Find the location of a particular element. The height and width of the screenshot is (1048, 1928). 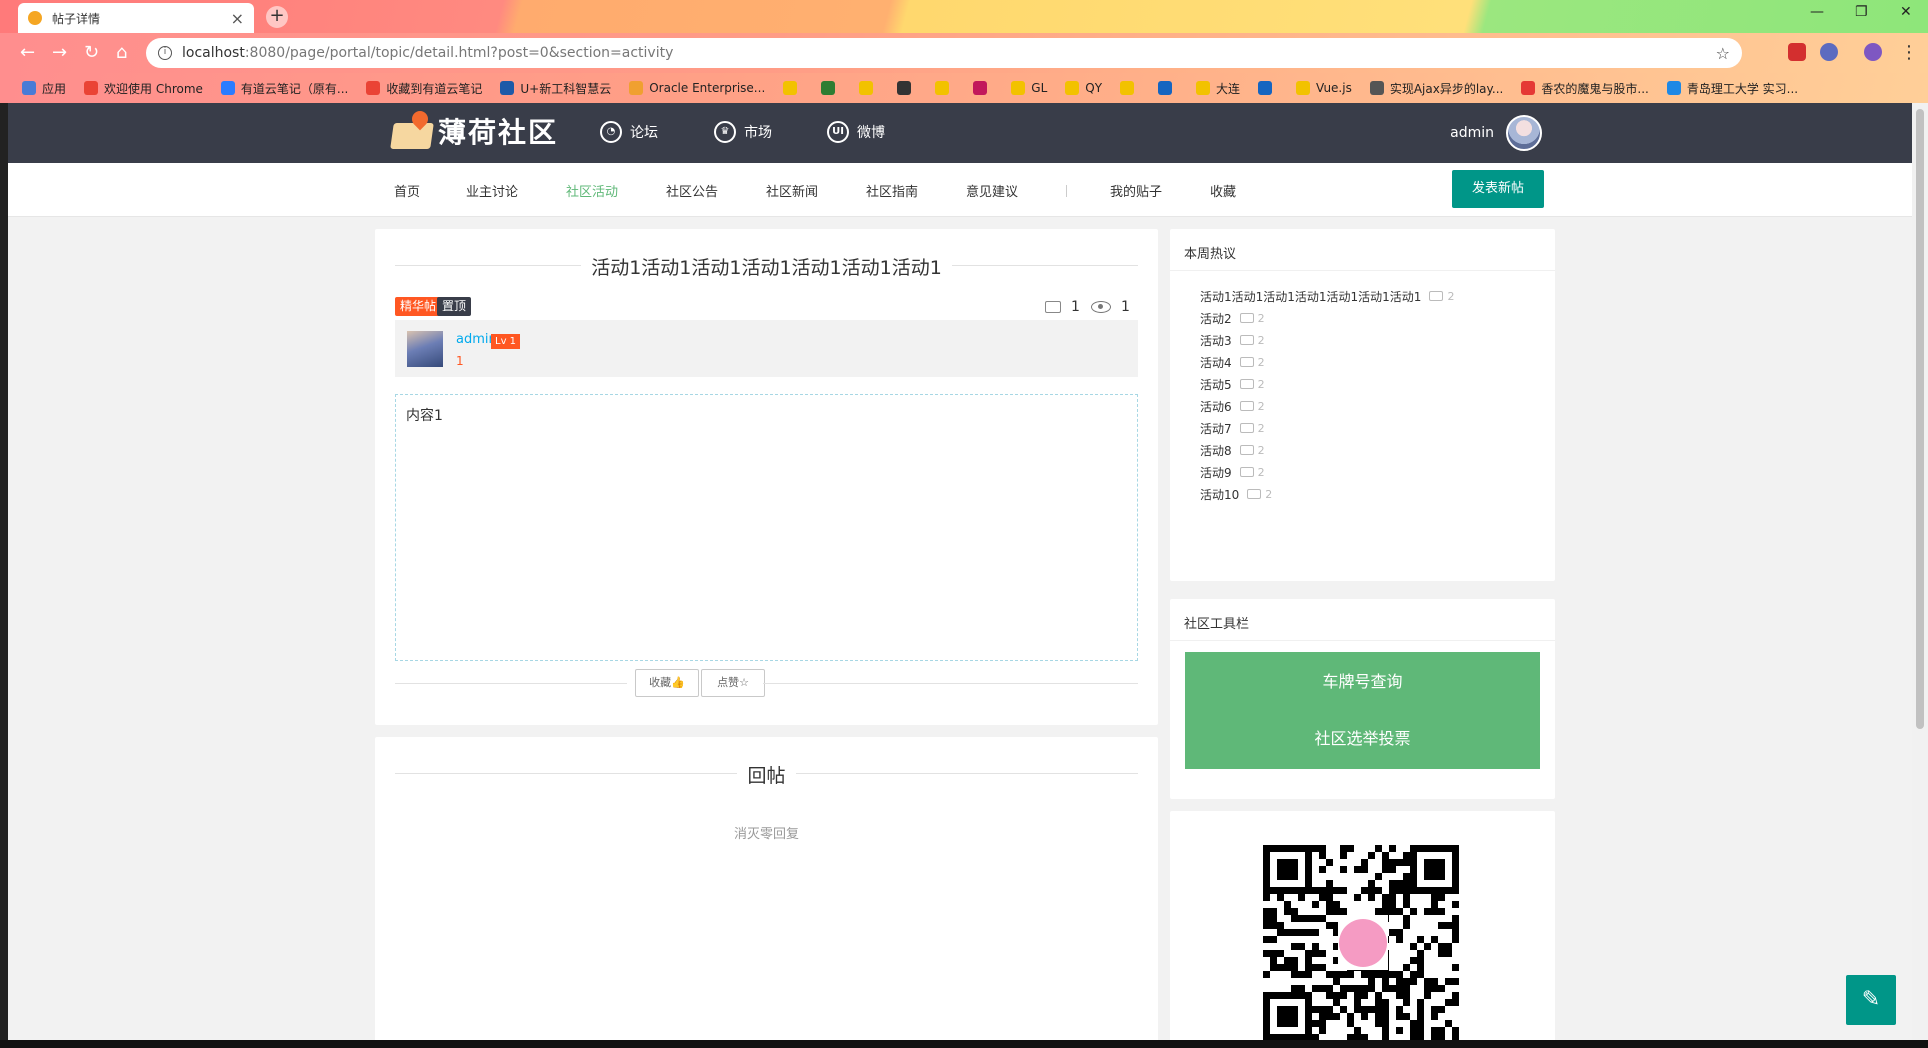

bookmark-item: Vue.js is located at coordinates (1324, 88).